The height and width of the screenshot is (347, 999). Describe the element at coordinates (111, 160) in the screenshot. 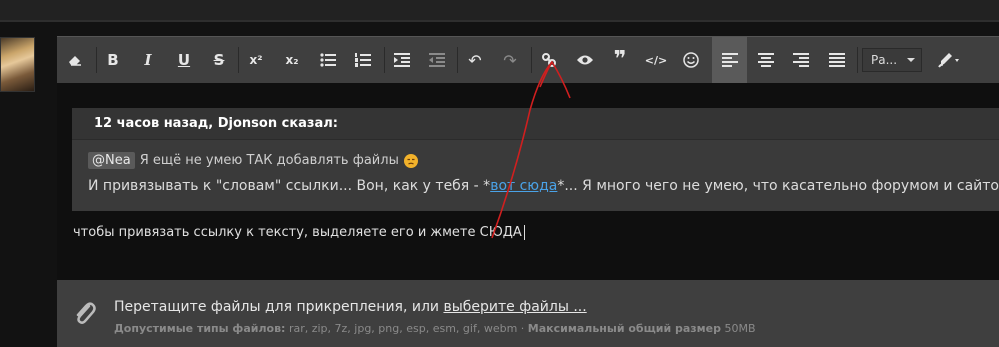

I see `mention-tag: @Nea` at that location.